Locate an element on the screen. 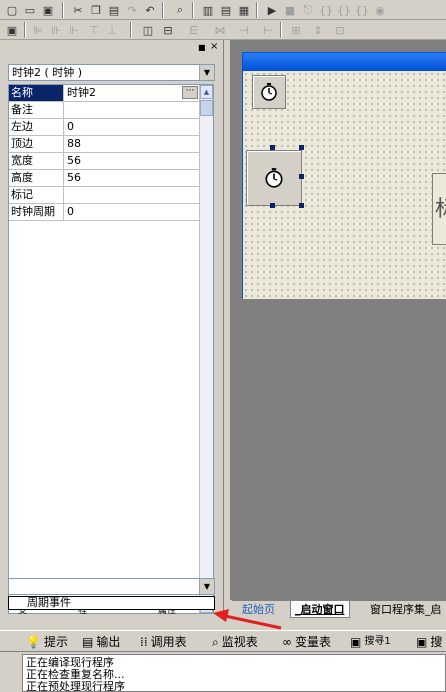 The image size is (446, 692). scroll-thumb is located at coordinates (206, 108).